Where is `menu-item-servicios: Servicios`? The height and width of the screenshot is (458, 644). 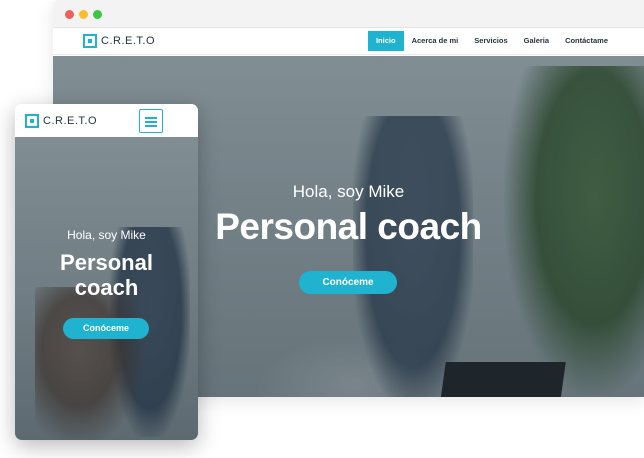
menu-item-servicios: Servicios is located at coordinates (490, 41).